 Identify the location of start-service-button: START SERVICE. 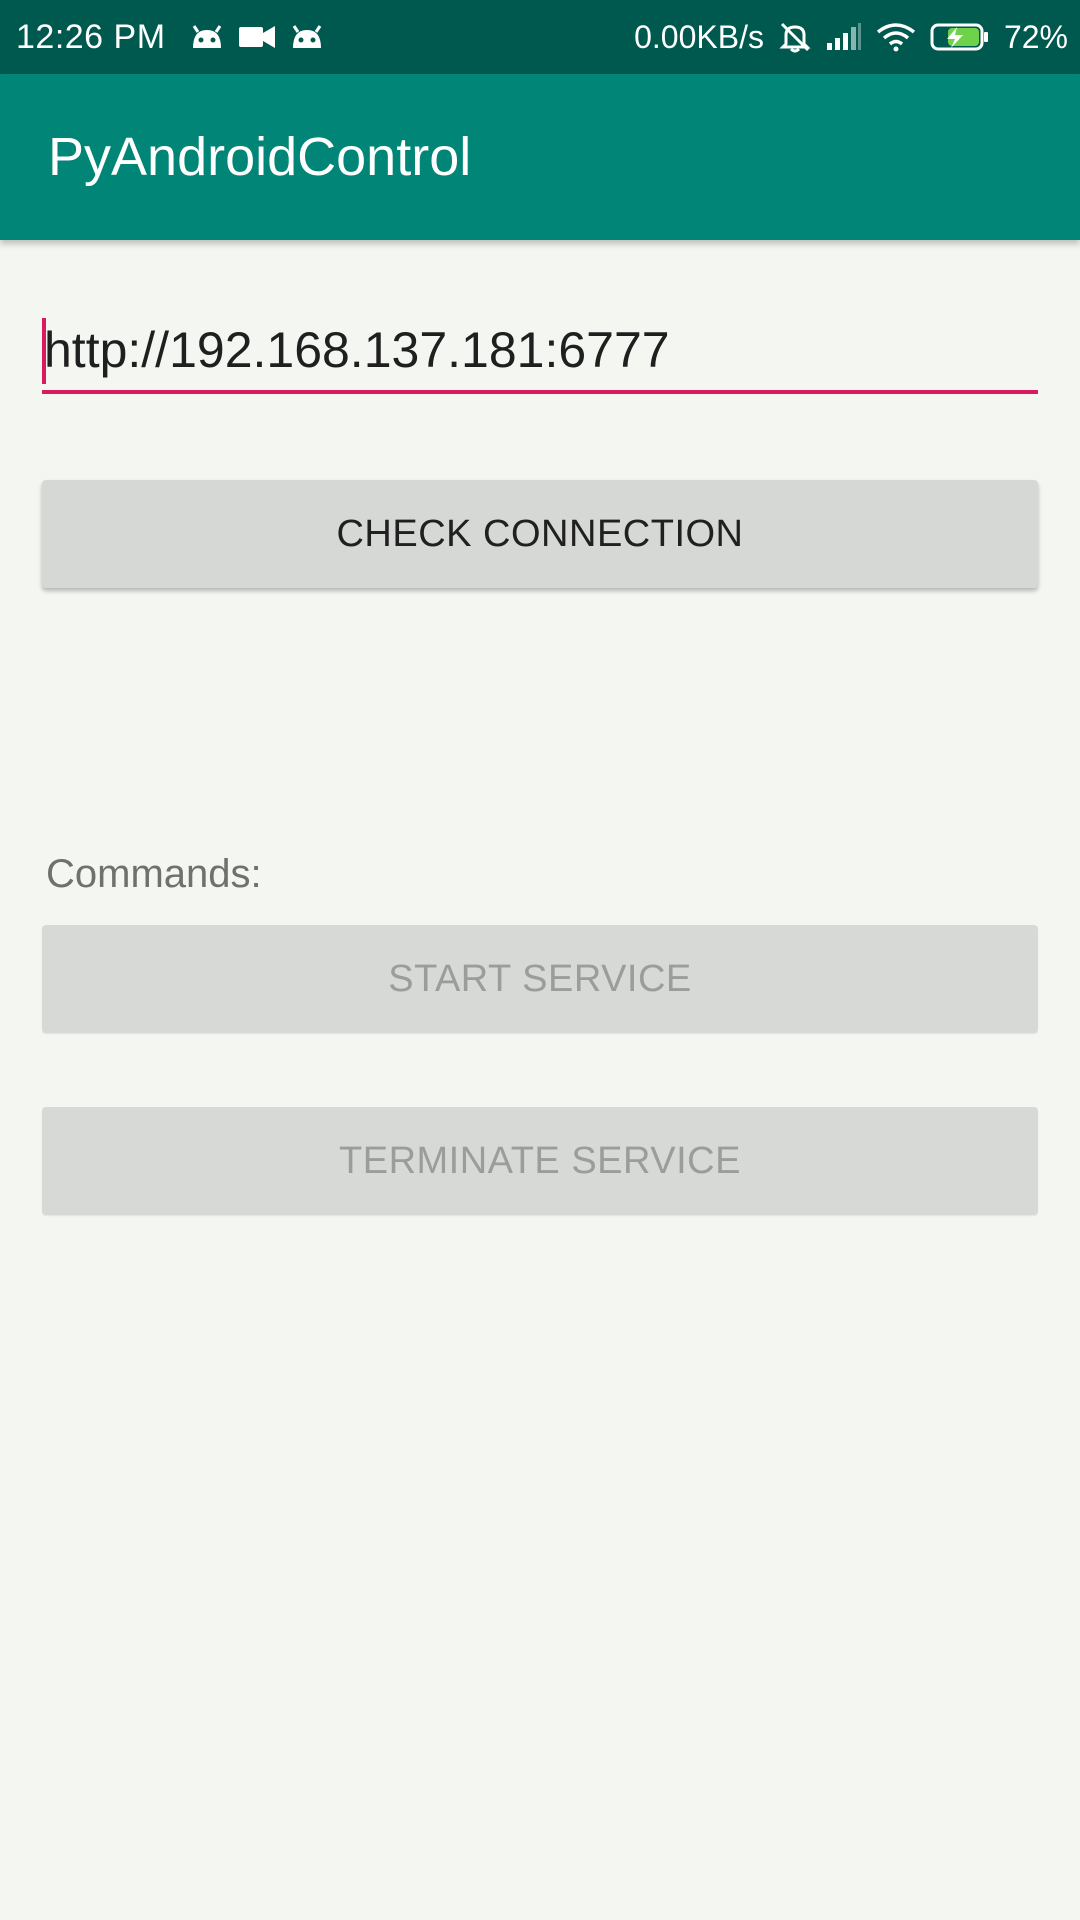
(540, 979).